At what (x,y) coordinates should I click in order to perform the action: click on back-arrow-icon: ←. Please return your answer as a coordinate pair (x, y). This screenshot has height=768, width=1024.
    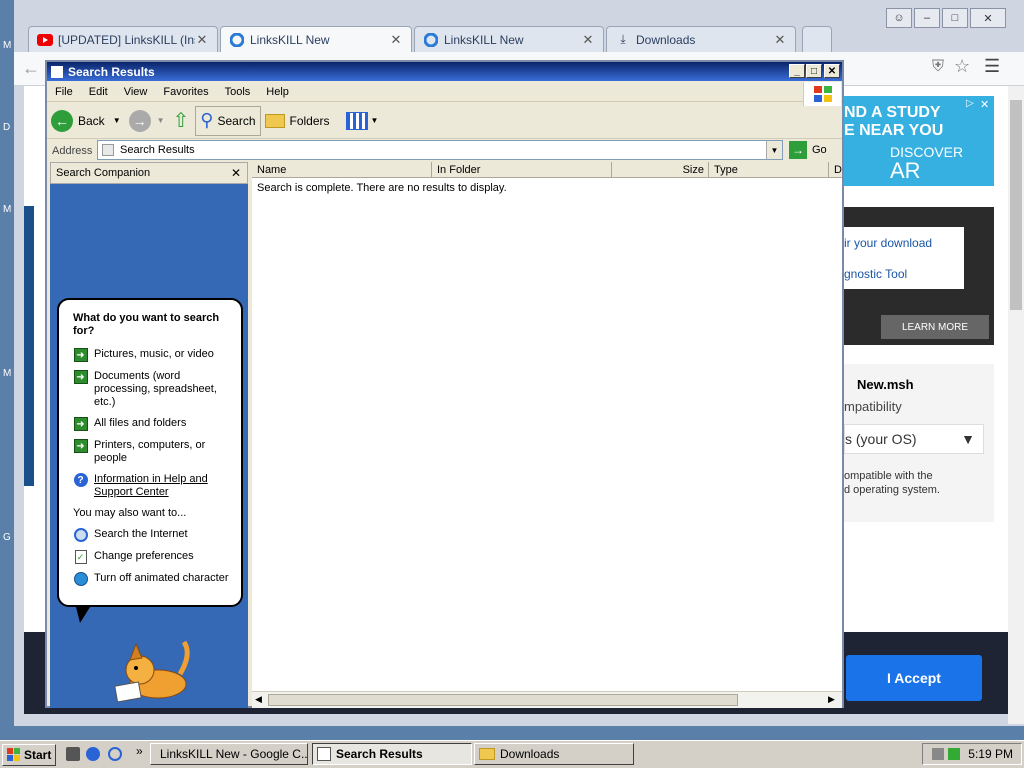
    Looking at the image, I should click on (31, 68).